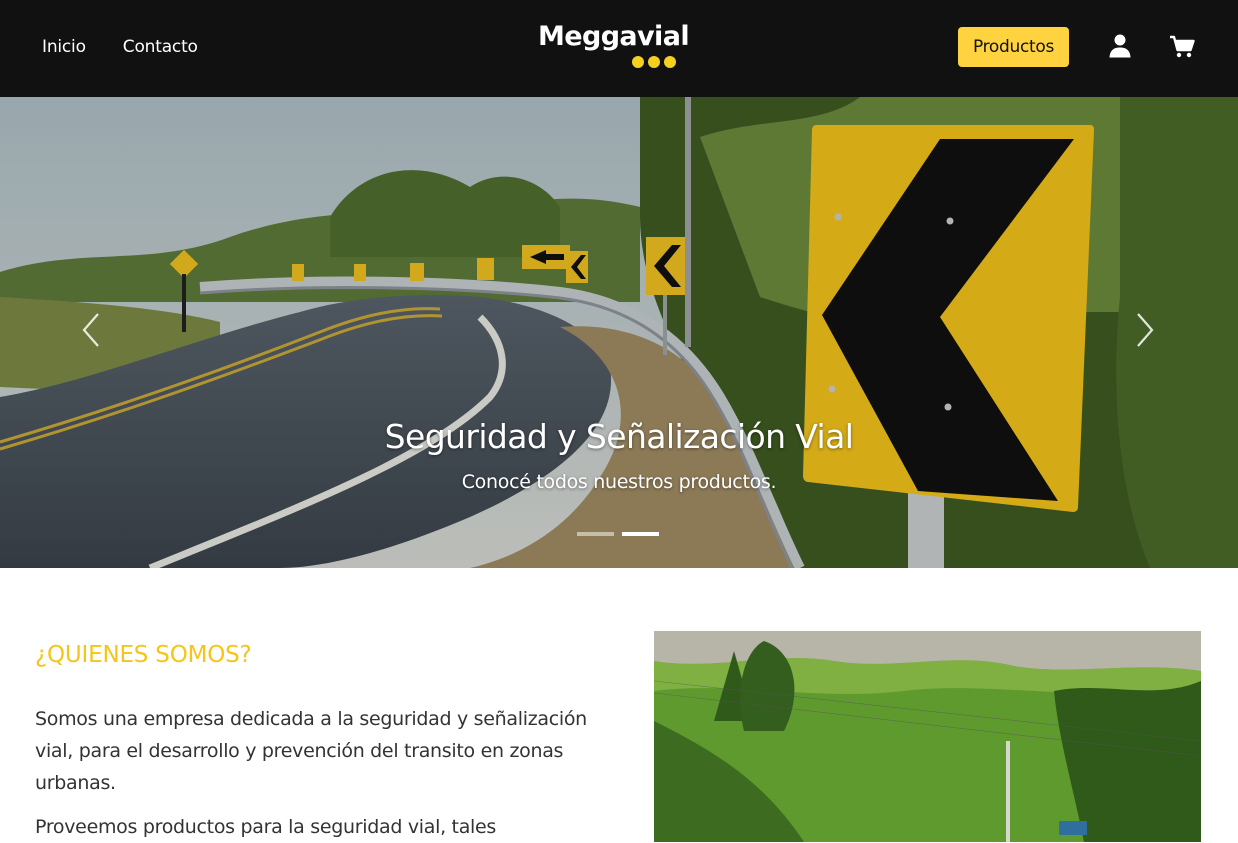 The image size is (1238, 843). What do you see at coordinates (654, 62) in the screenshot?
I see `logo-dots` at bounding box center [654, 62].